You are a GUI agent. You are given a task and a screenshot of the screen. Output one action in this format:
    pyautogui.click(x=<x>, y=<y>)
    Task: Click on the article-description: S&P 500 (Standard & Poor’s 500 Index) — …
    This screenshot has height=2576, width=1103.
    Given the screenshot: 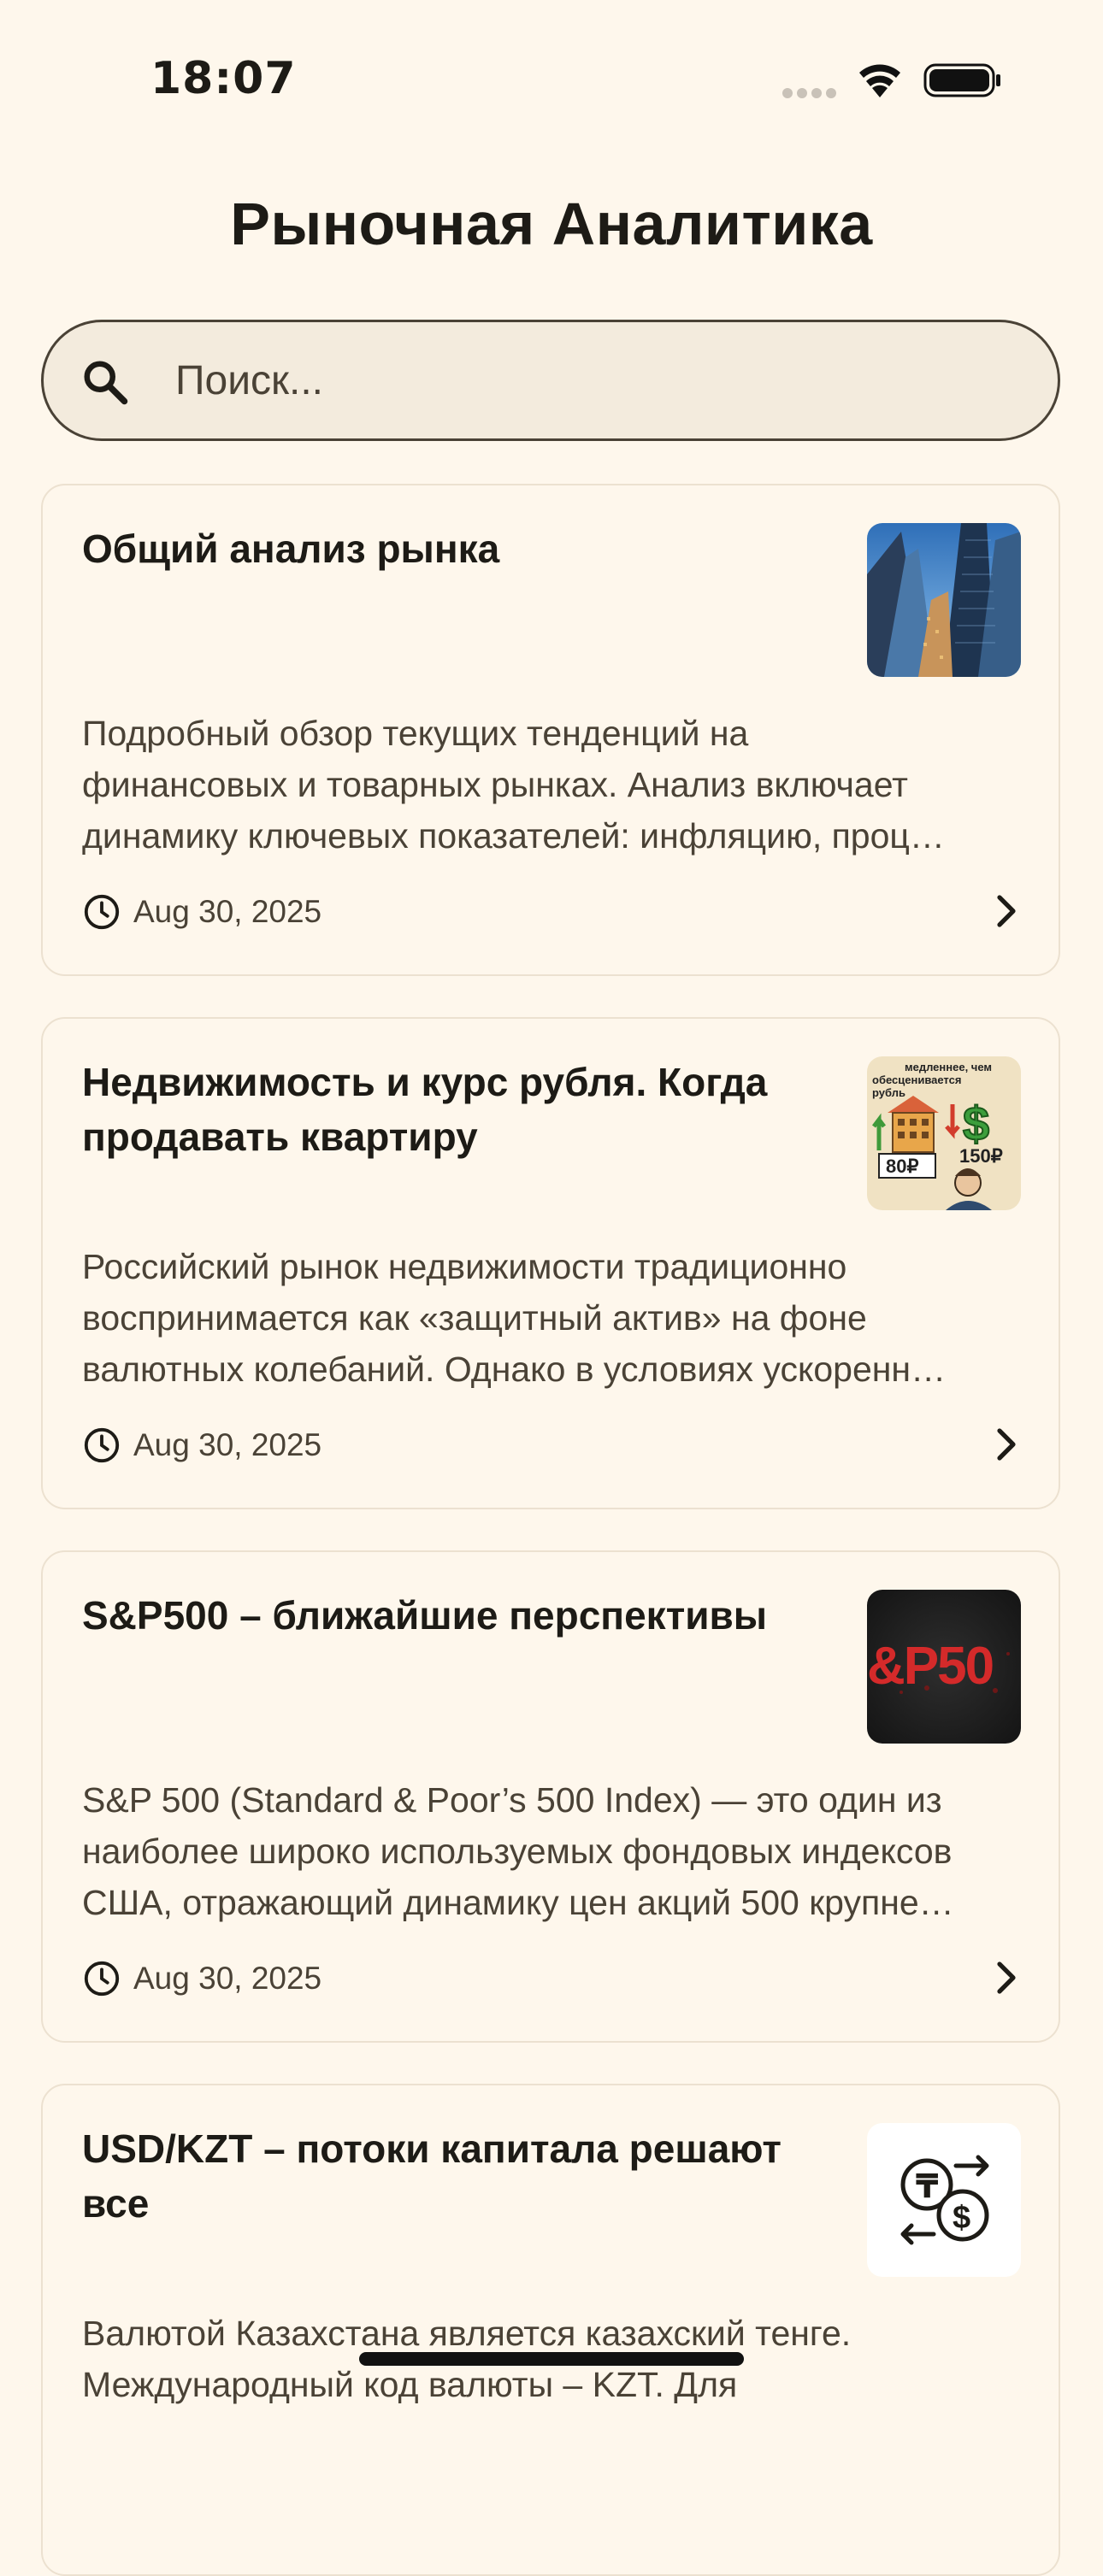 What is the action you would take?
    pyautogui.click(x=518, y=1851)
    